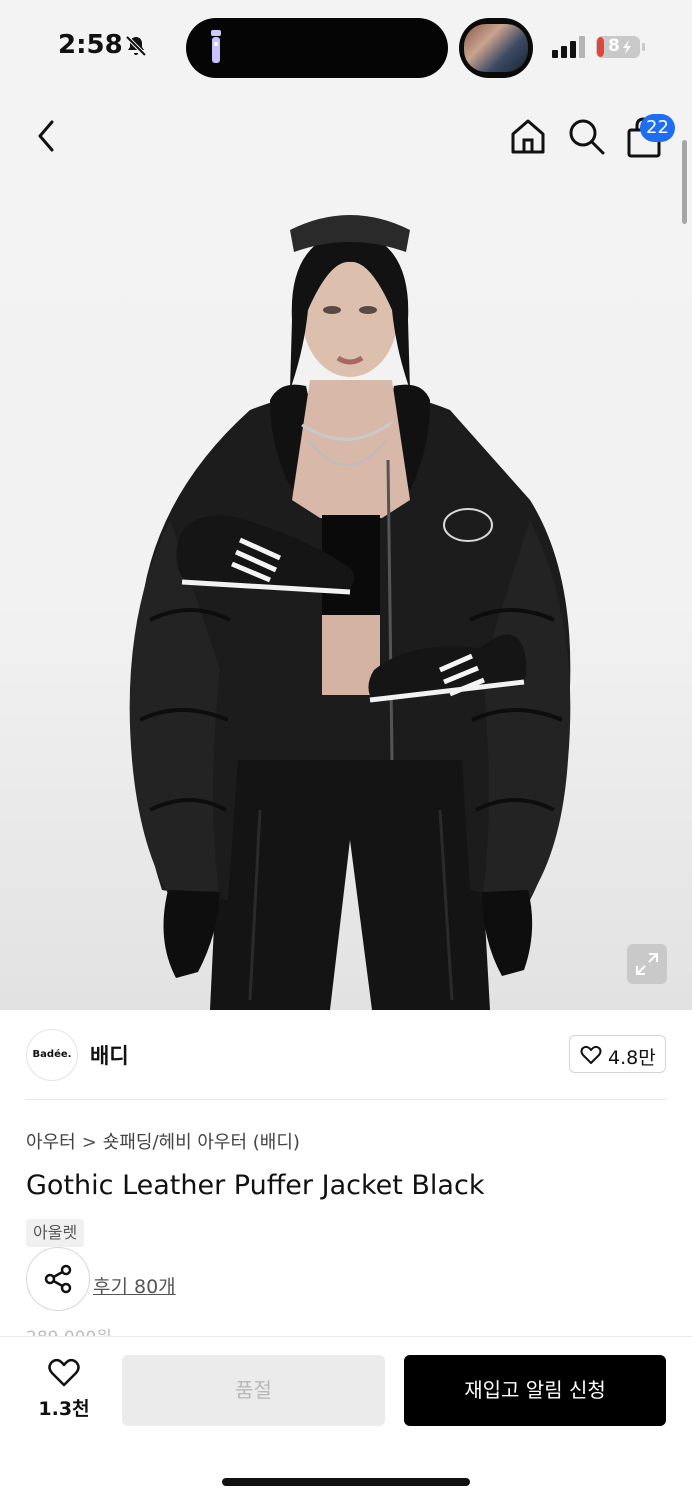 The height and width of the screenshot is (1500, 692). Describe the element at coordinates (109, 1055) in the screenshot. I see `brand-name: 배디` at that location.